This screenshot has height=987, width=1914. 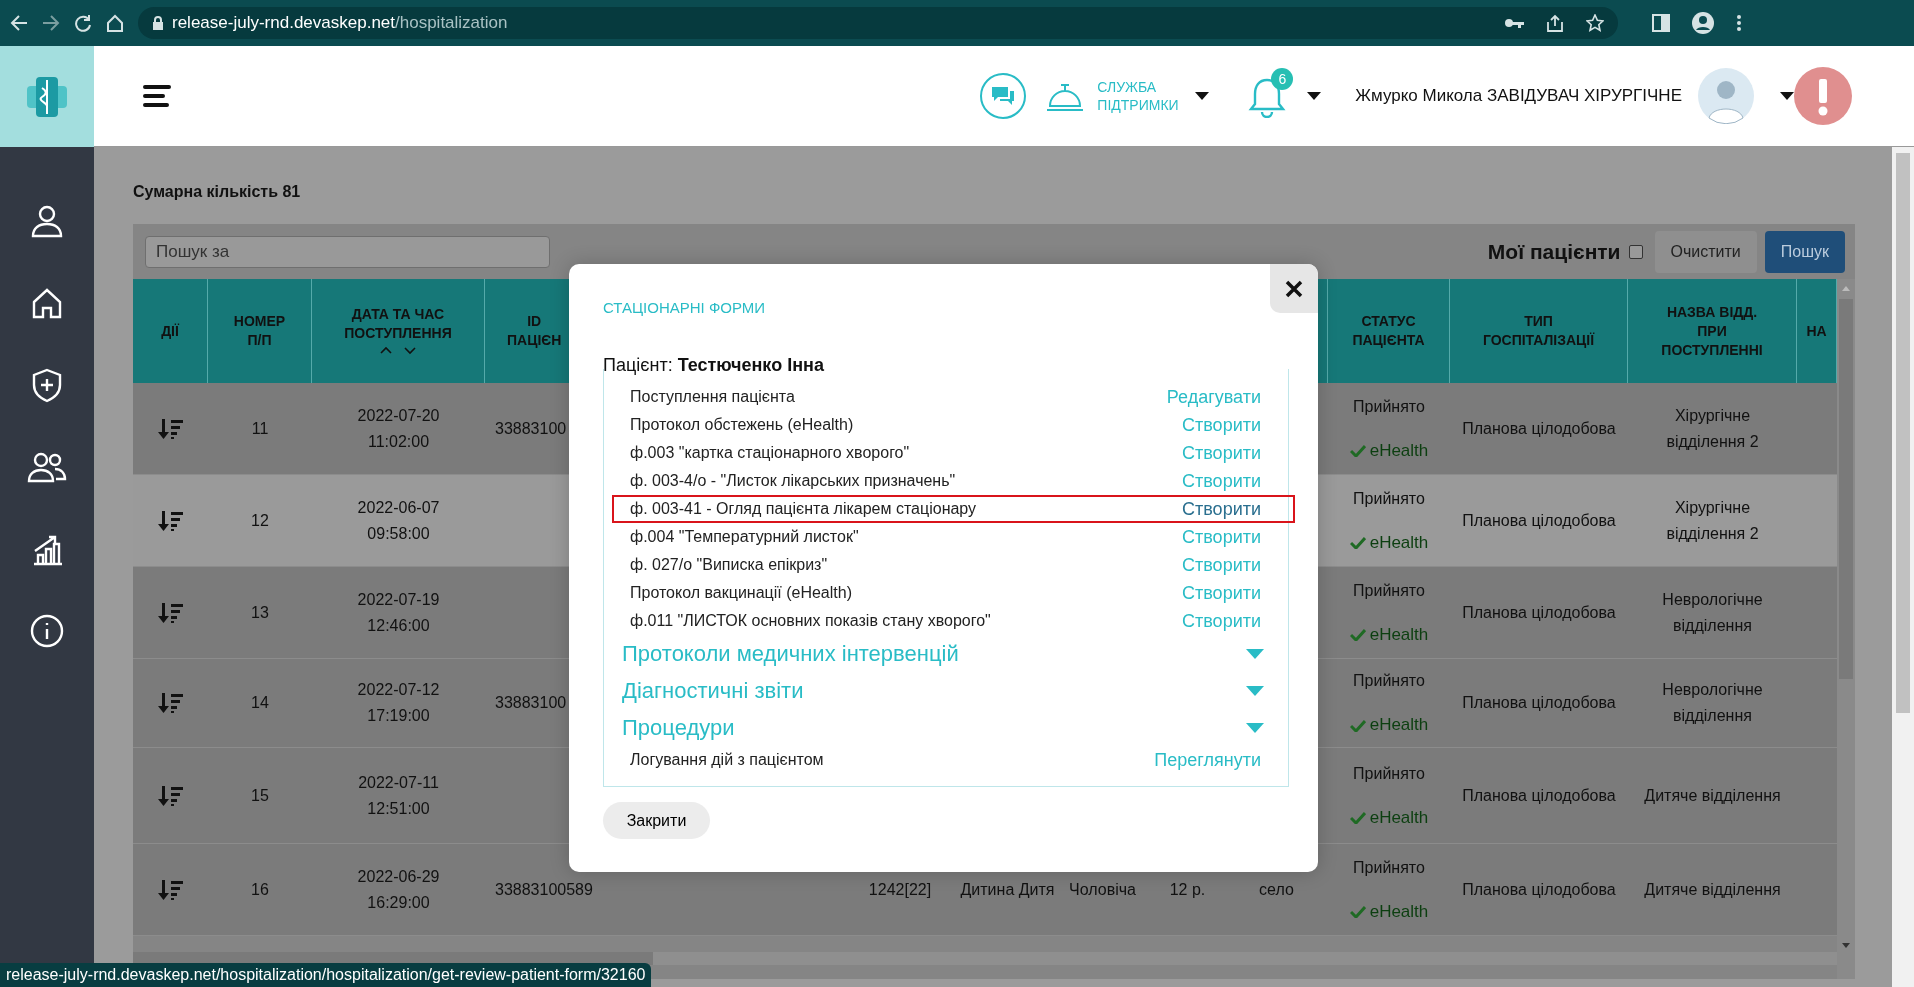 I want to click on key-icon, so click(x=1514, y=23).